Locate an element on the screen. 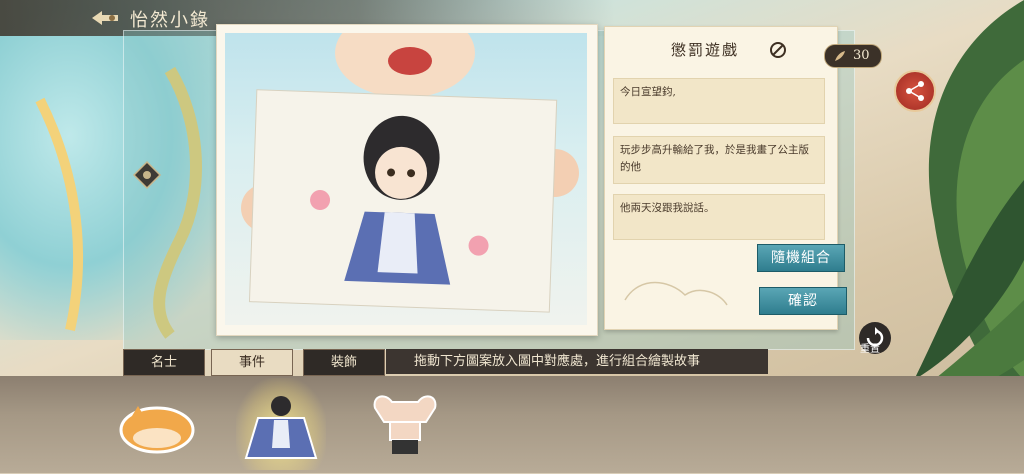  share-icon is located at coordinates (915, 91).